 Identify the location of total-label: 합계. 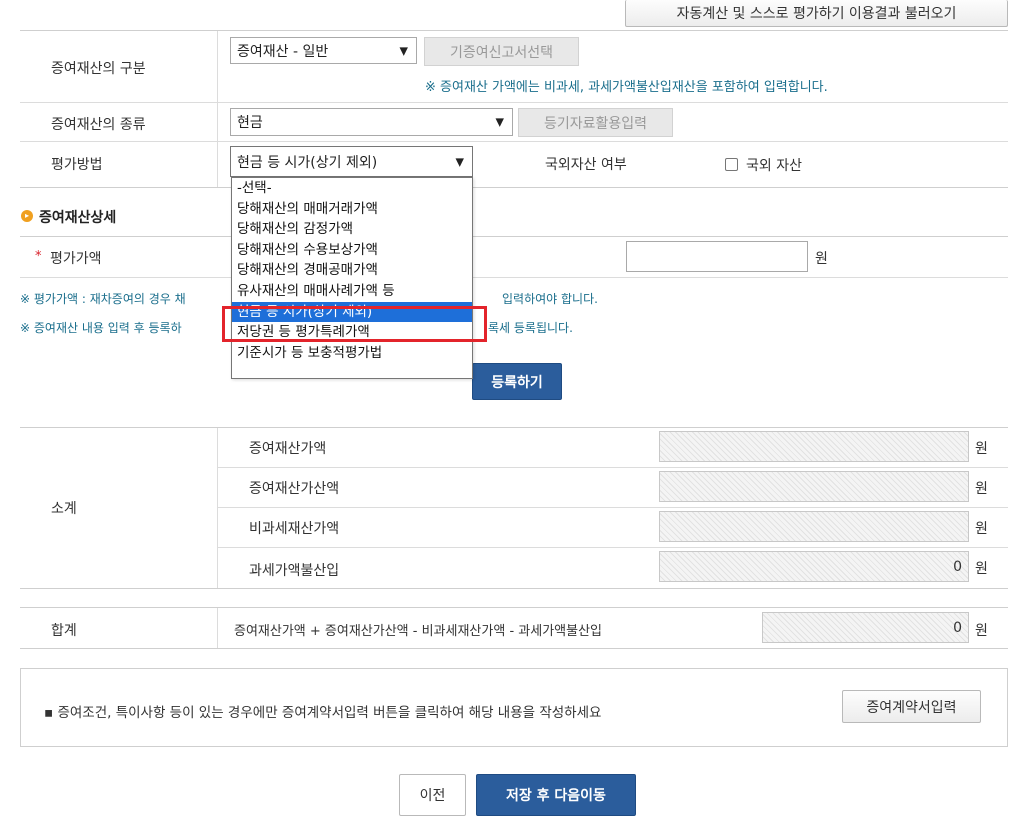
(64, 631).